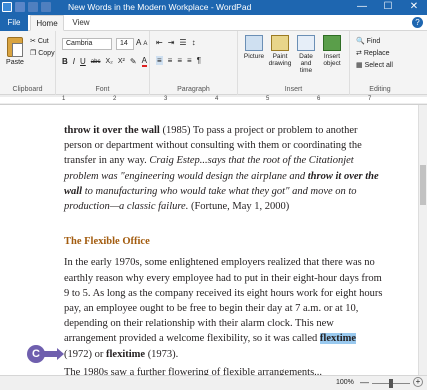  What do you see at coordinates (43, 41) in the screenshot?
I see `cut-label: Cut` at bounding box center [43, 41].